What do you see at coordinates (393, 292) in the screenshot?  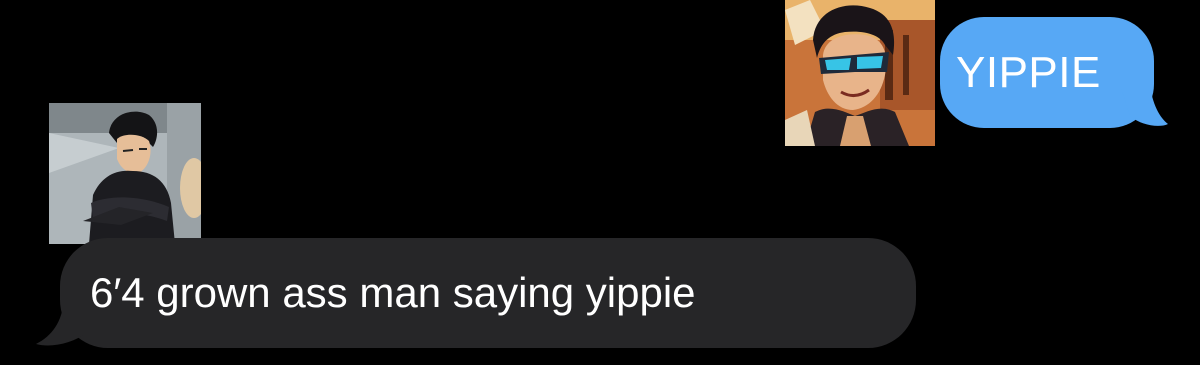 I see `incoming-message-text: 6′4 grown ass man saying yippie` at bounding box center [393, 292].